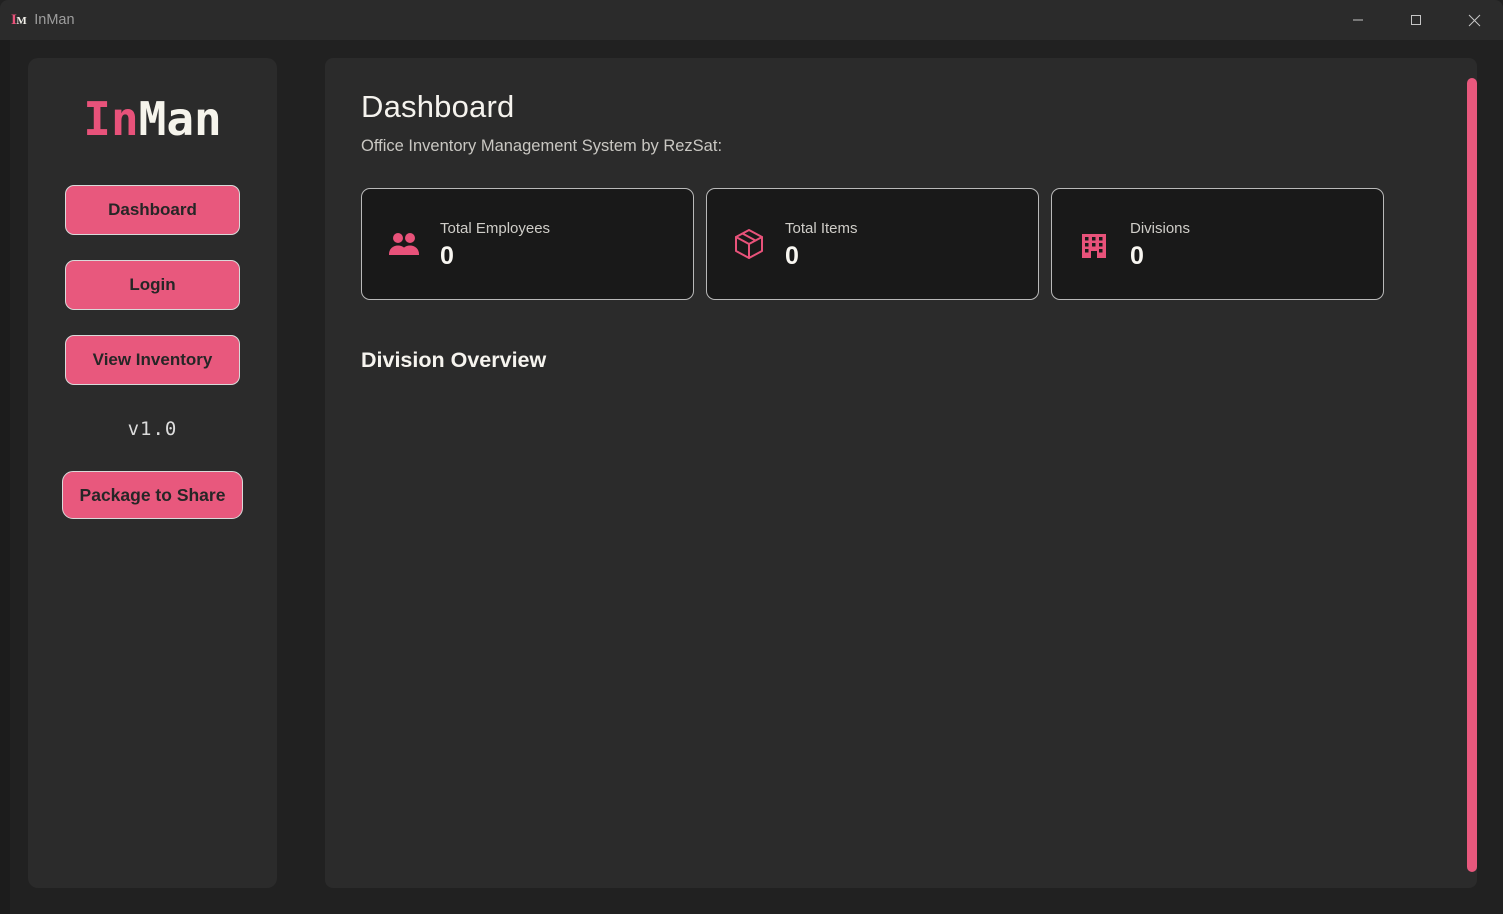 The height and width of the screenshot is (914, 1503). Describe the element at coordinates (821, 228) in the screenshot. I see `stat-card-label: Total Items` at that location.